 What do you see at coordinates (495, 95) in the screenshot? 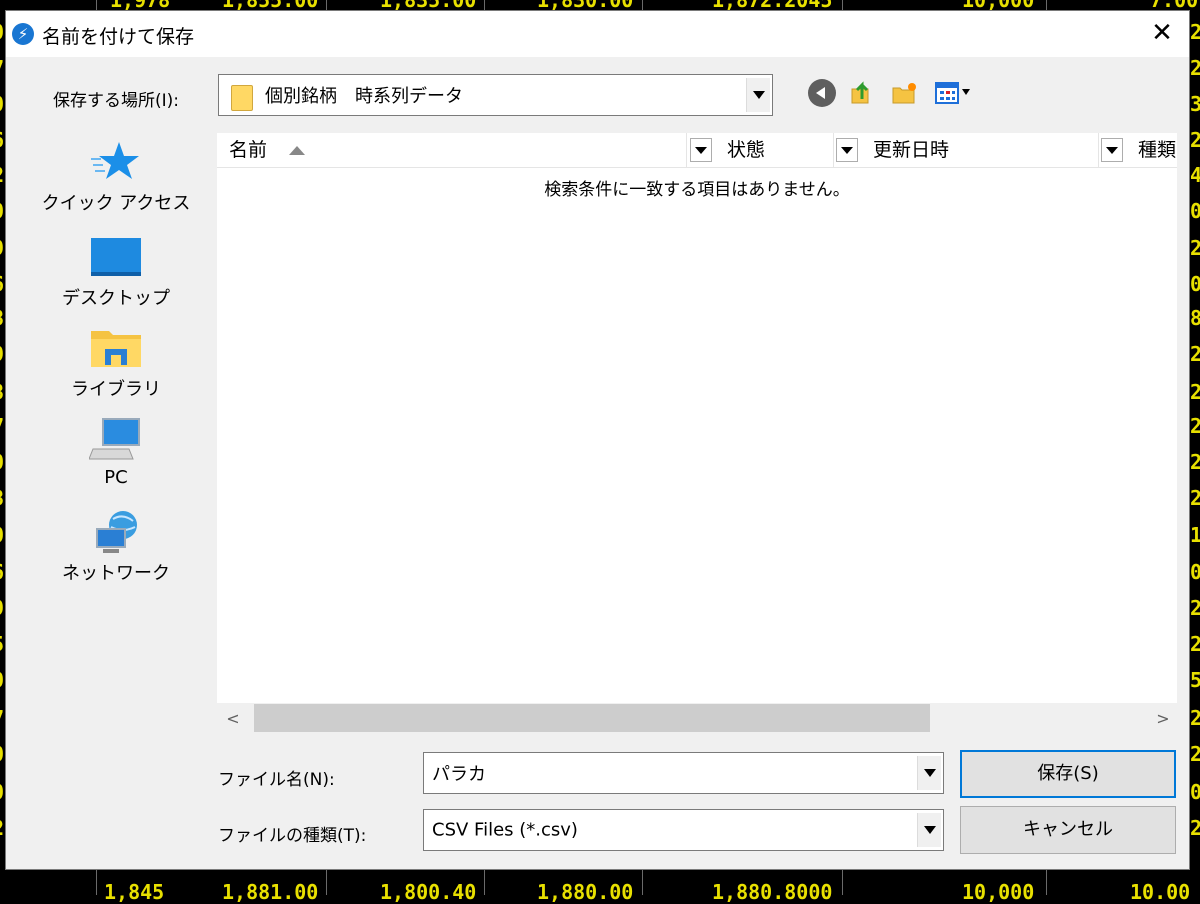
I see `location-dropdown: 個別銘柄 時系列データ` at bounding box center [495, 95].